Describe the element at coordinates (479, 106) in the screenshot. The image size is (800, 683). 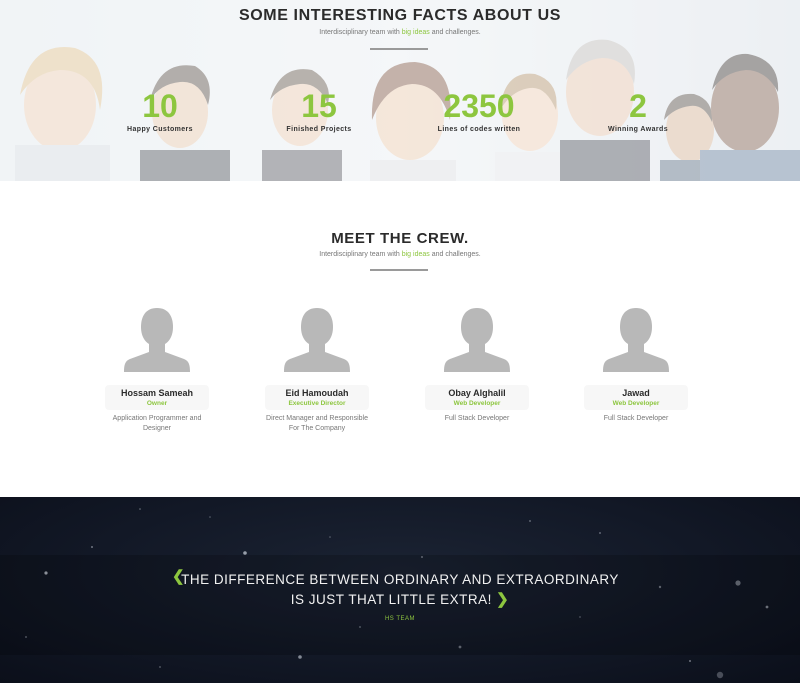
I see `fact-number: 2350` at that location.